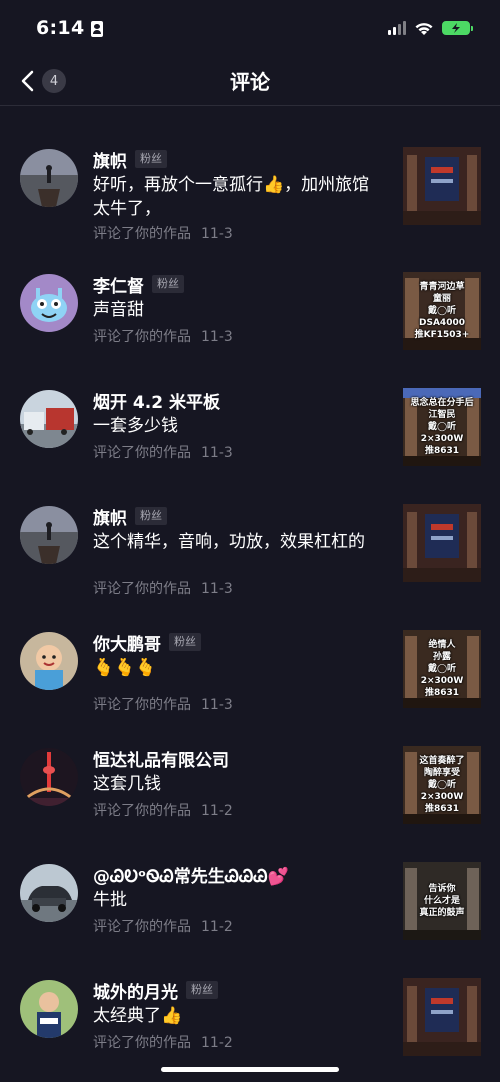  Describe the element at coordinates (125, 668) in the screenshot. I see `comment-text: 🫰🫰🫰` at that location.